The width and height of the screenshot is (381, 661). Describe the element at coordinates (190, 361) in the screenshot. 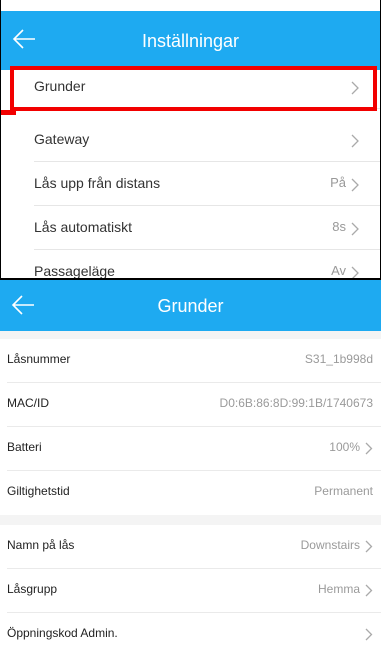

I see `info-row-lock-number: Låsnummer S31_1b998d` at that location.